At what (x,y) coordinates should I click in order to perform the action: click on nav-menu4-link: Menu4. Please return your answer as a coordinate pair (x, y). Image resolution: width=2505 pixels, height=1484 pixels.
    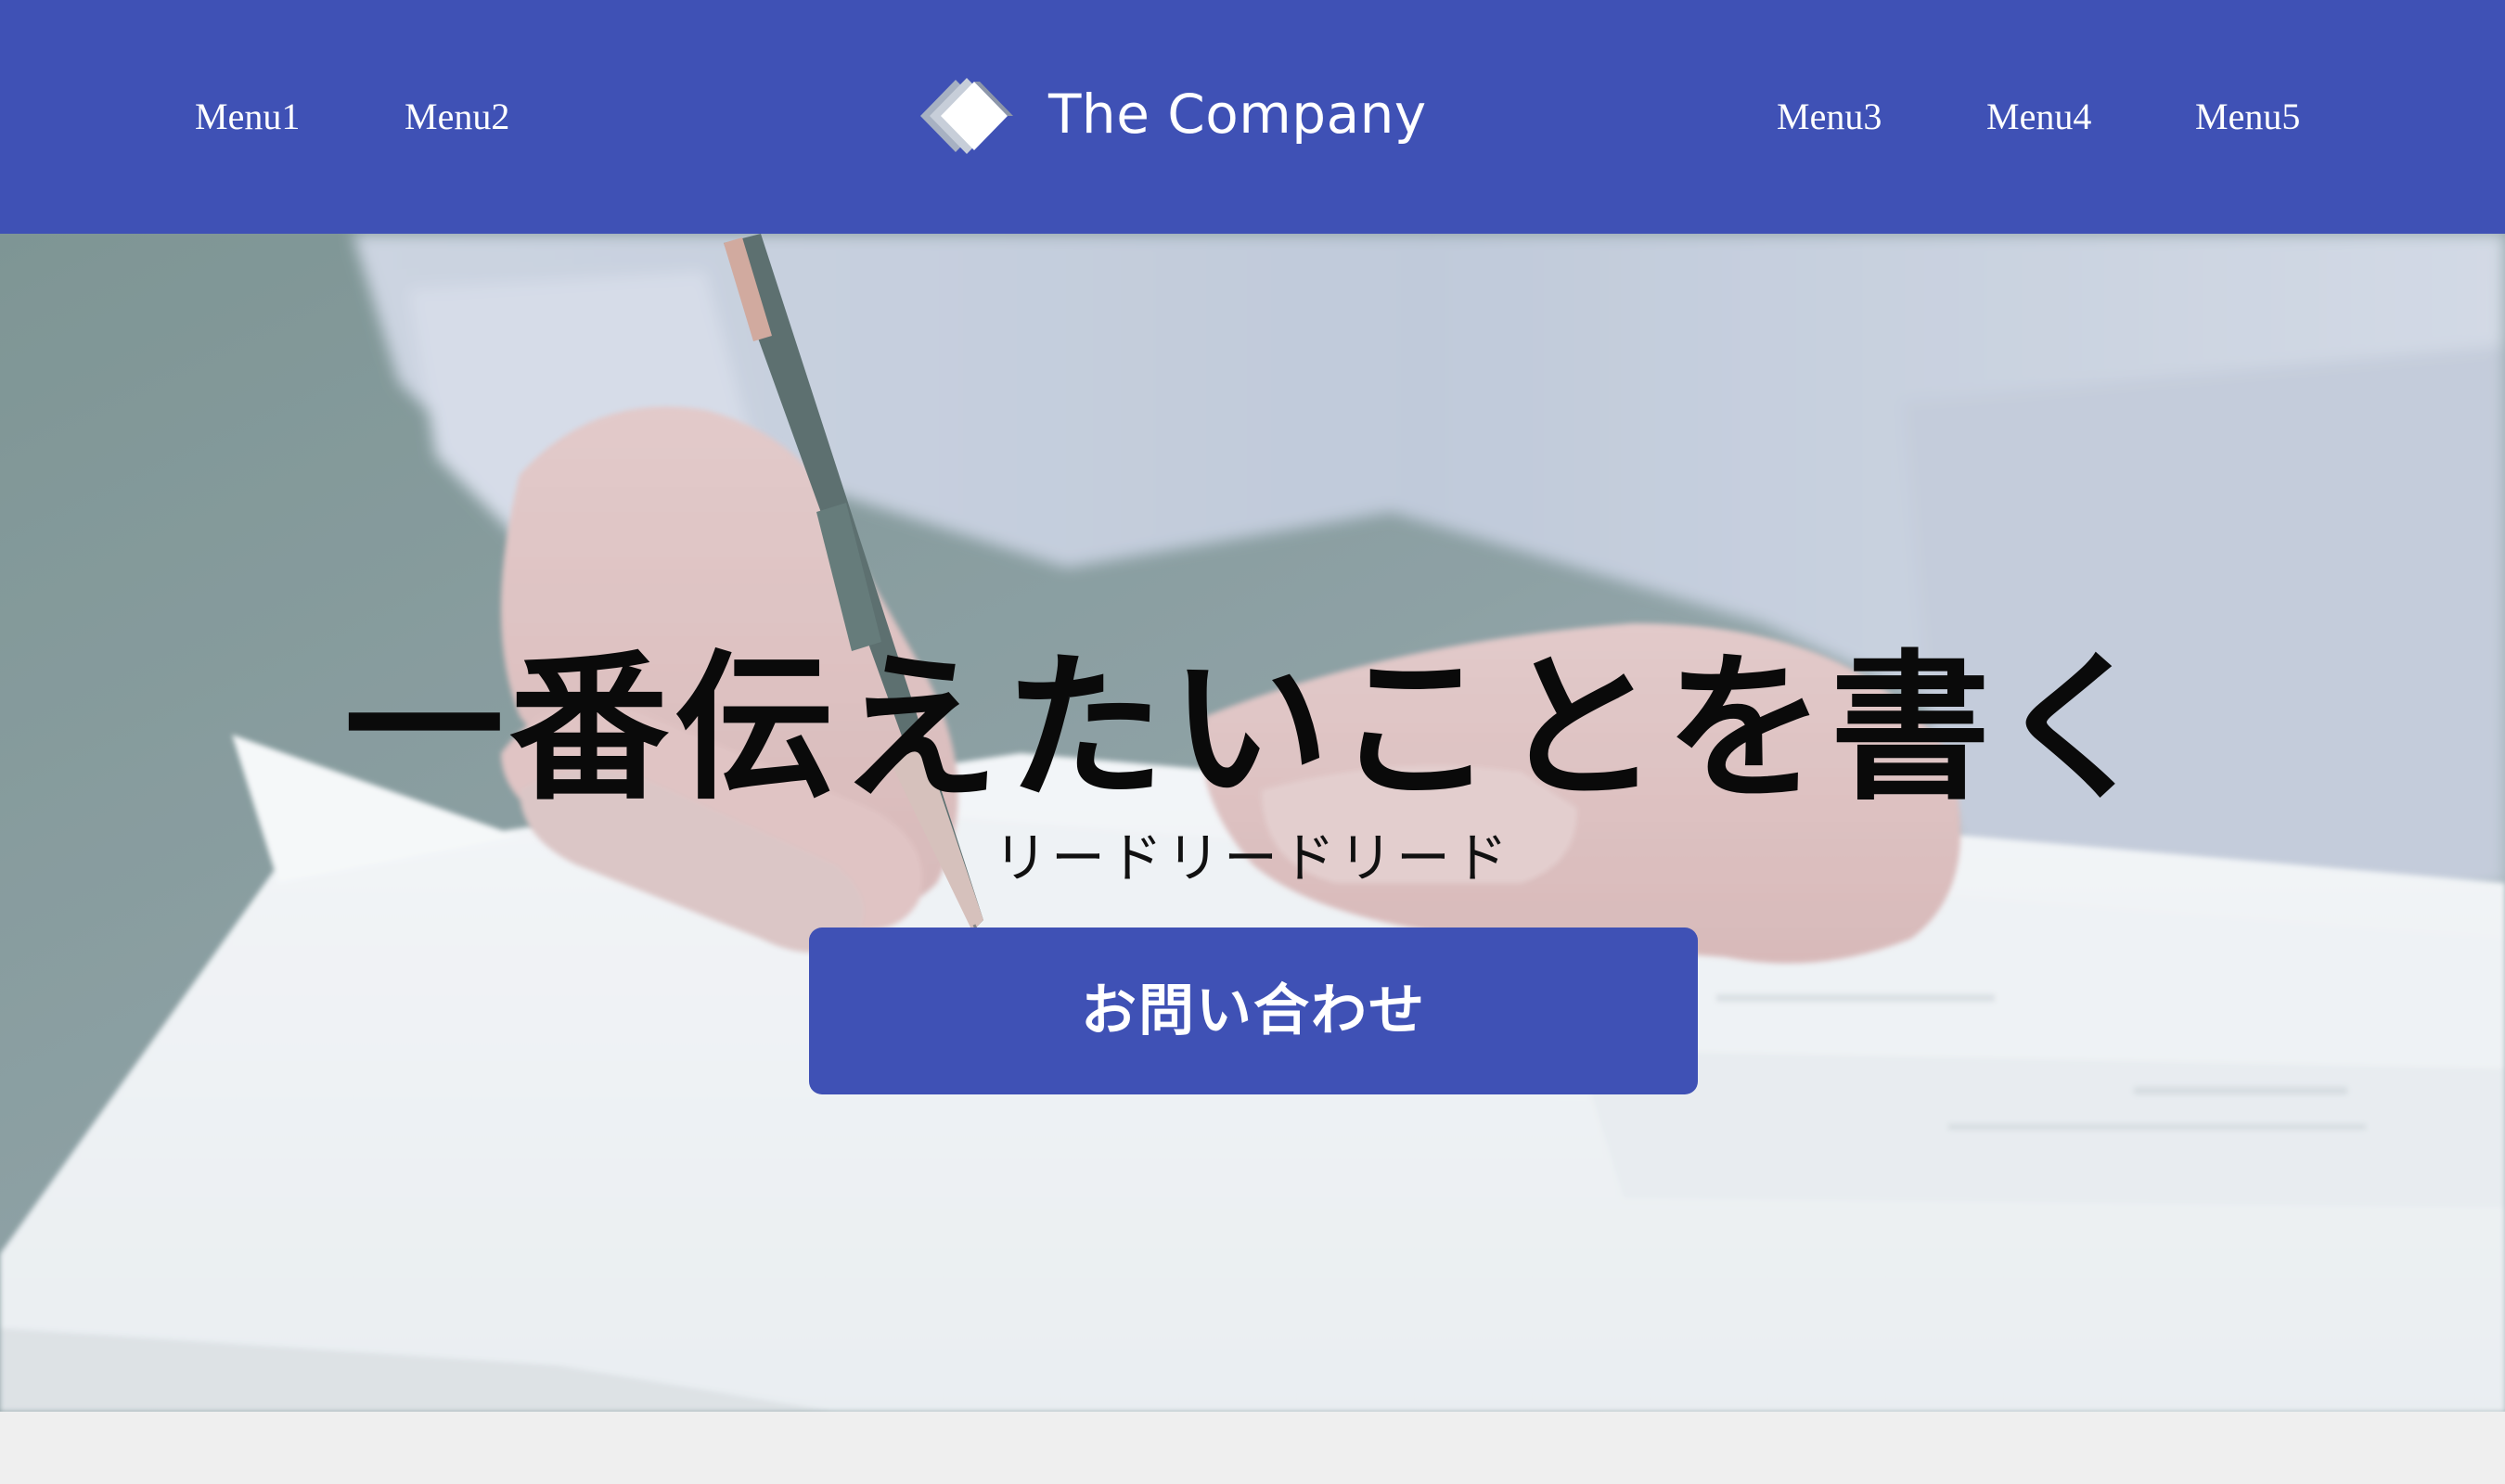
    Looking at the image, I should click on (2039, 117).